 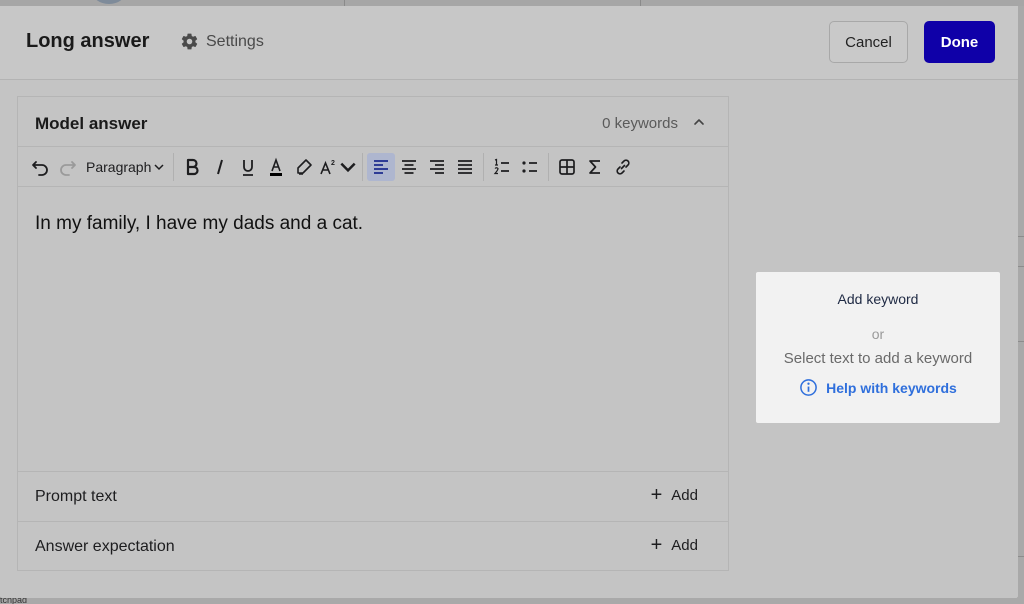 I want to click on italic-icon, so click(x=220, y=166).